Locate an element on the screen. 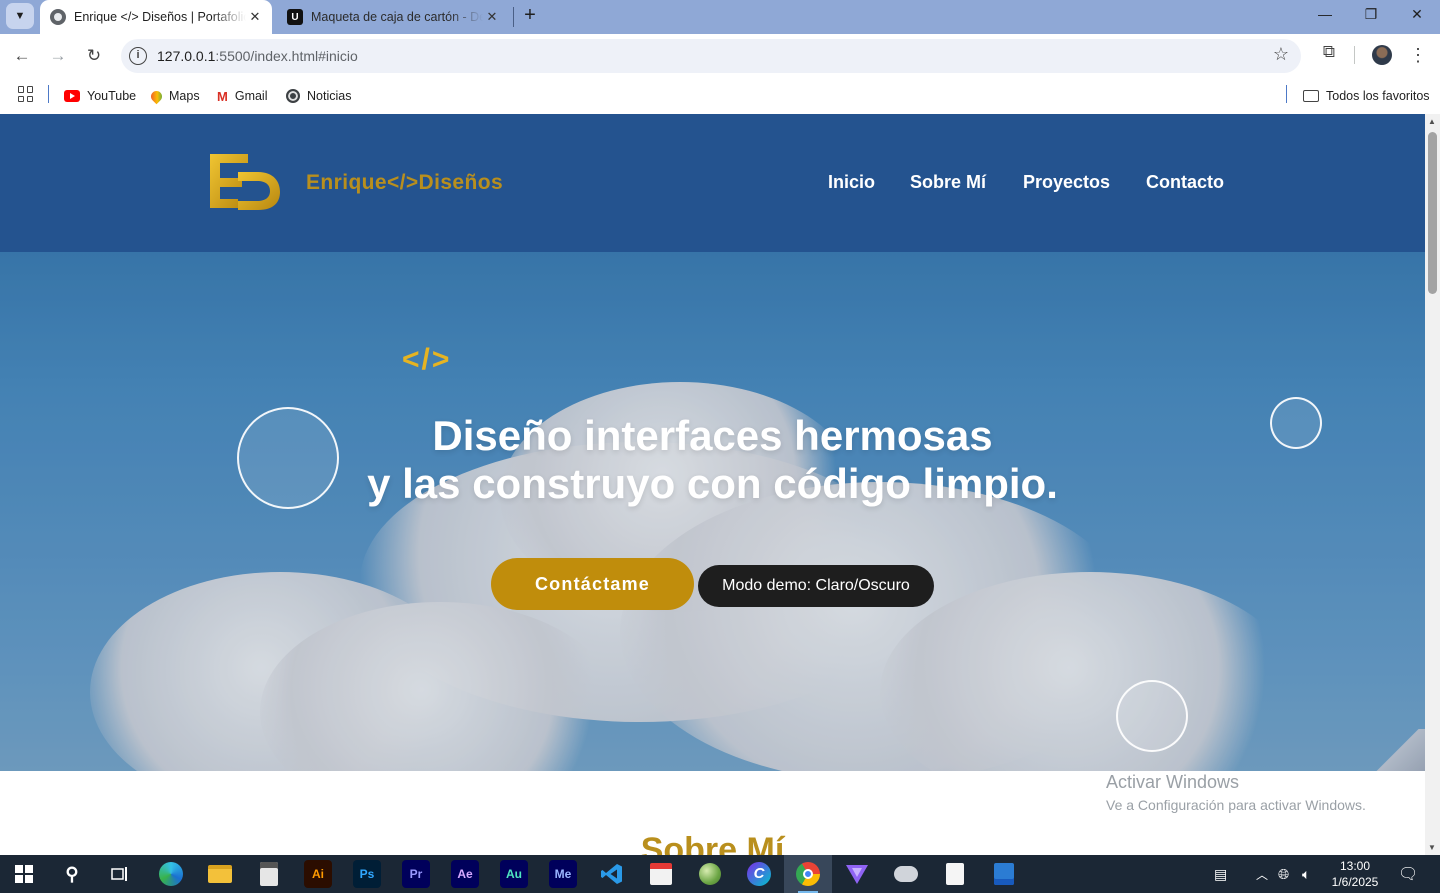 Image resolution: width=1440 pixels, height=893 pixels. all-bookmarks-button: Todos los favoritos is located at coordinates (1366, 96).